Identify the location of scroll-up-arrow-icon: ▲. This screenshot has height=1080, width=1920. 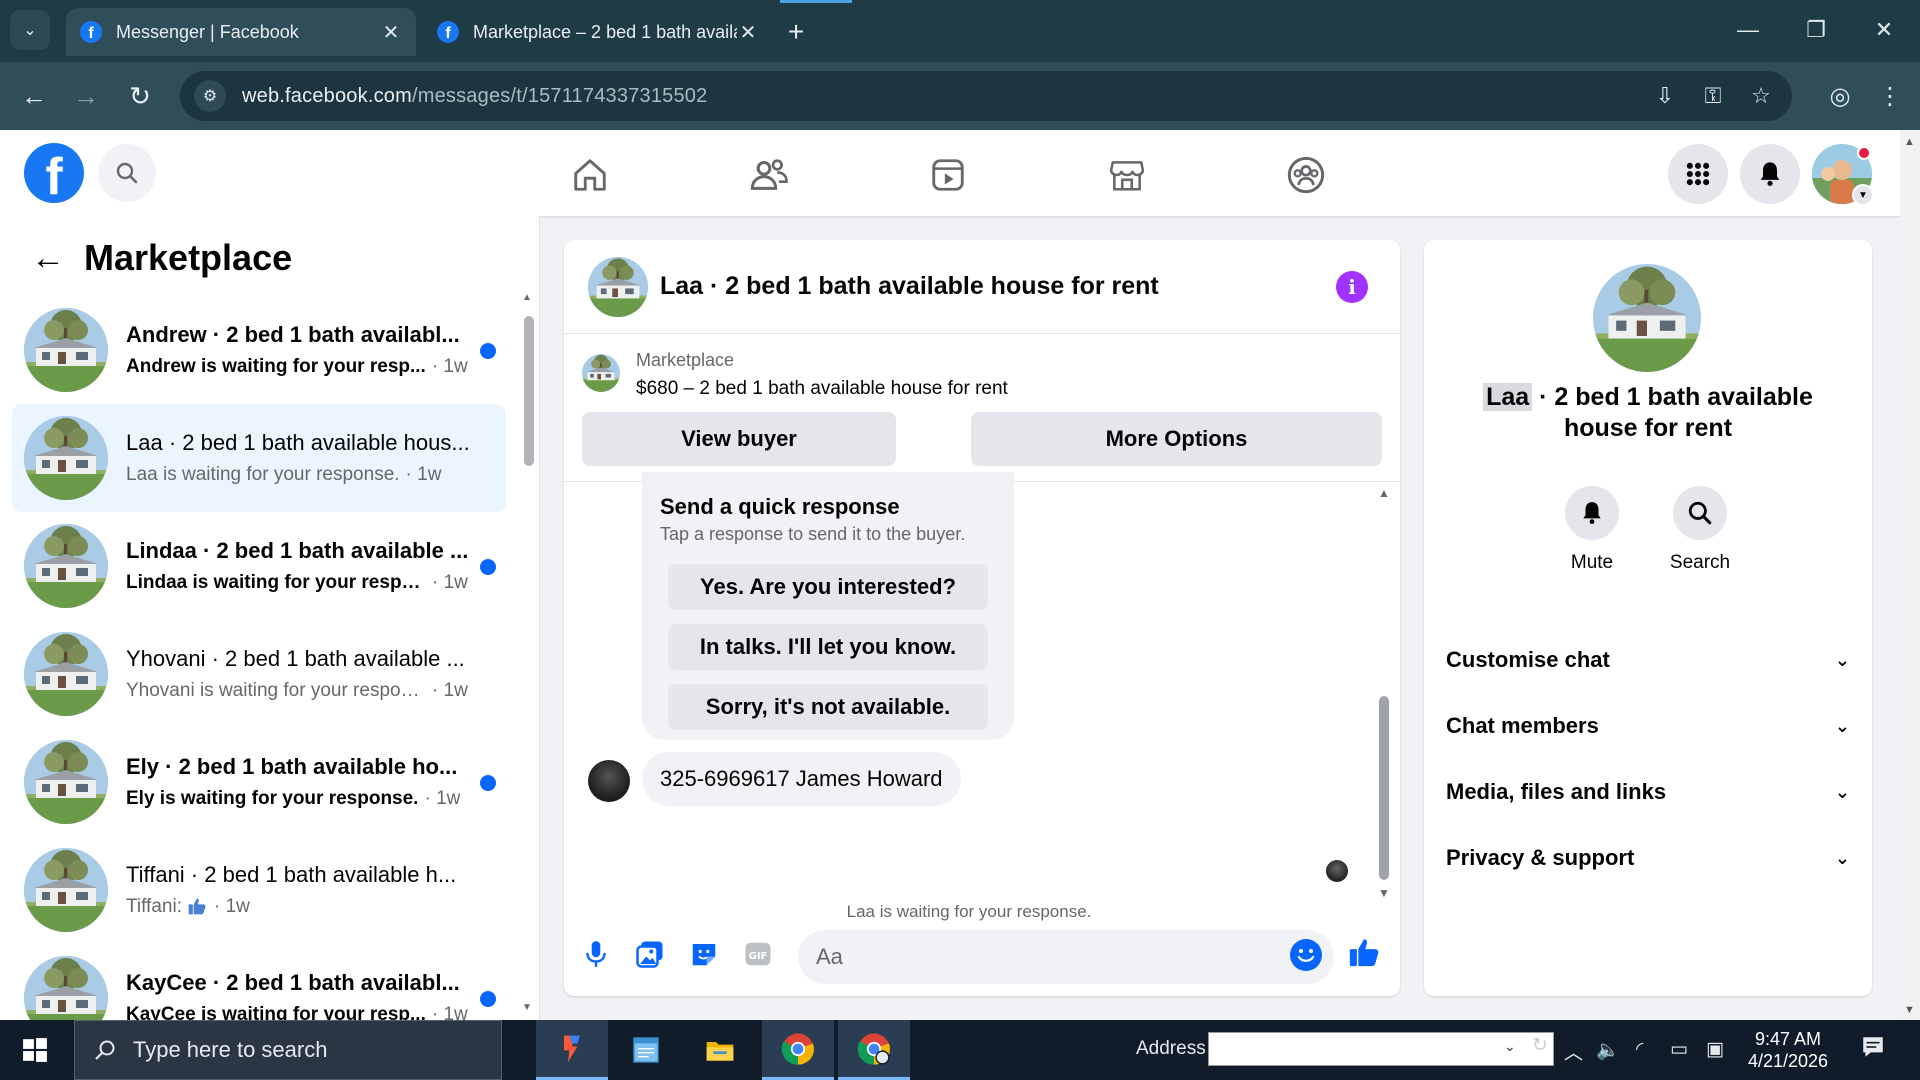
(527, 297).